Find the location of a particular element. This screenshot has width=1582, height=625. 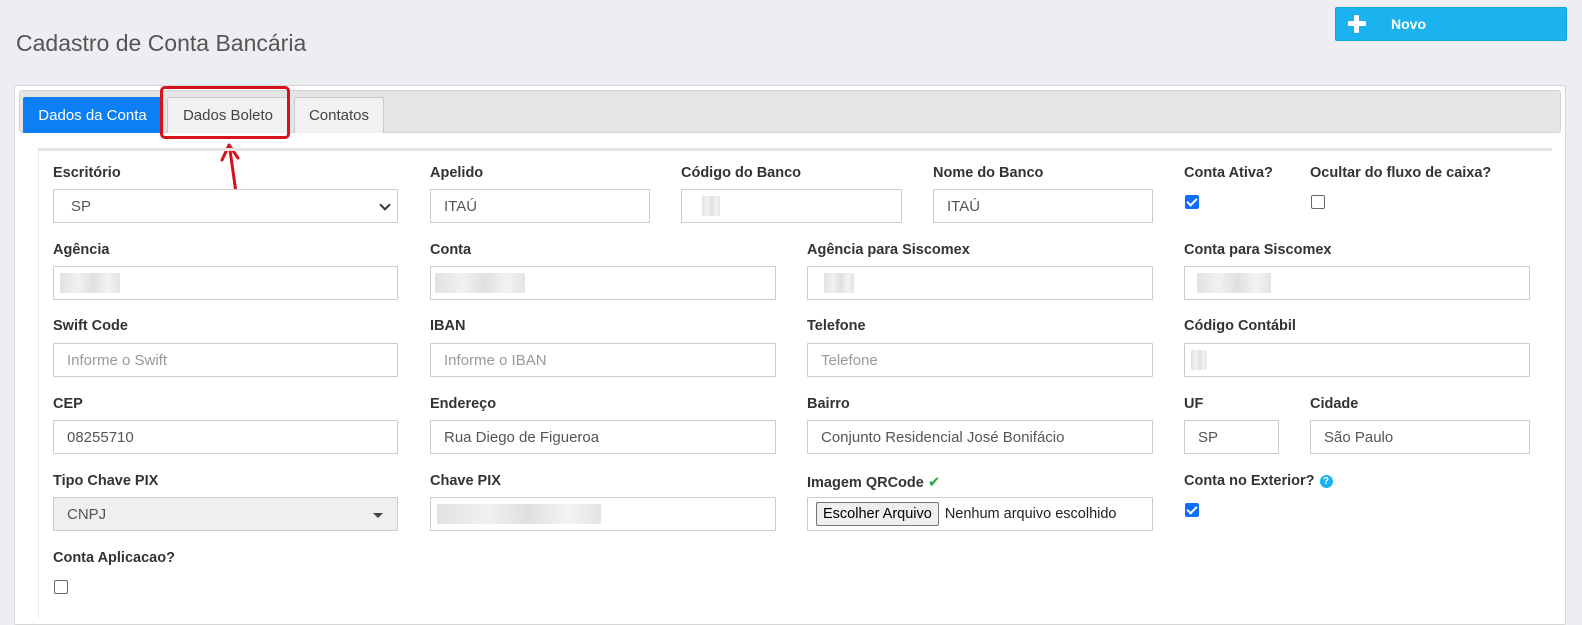

swift-label: Swift Code is located at coordinates (90, 326).